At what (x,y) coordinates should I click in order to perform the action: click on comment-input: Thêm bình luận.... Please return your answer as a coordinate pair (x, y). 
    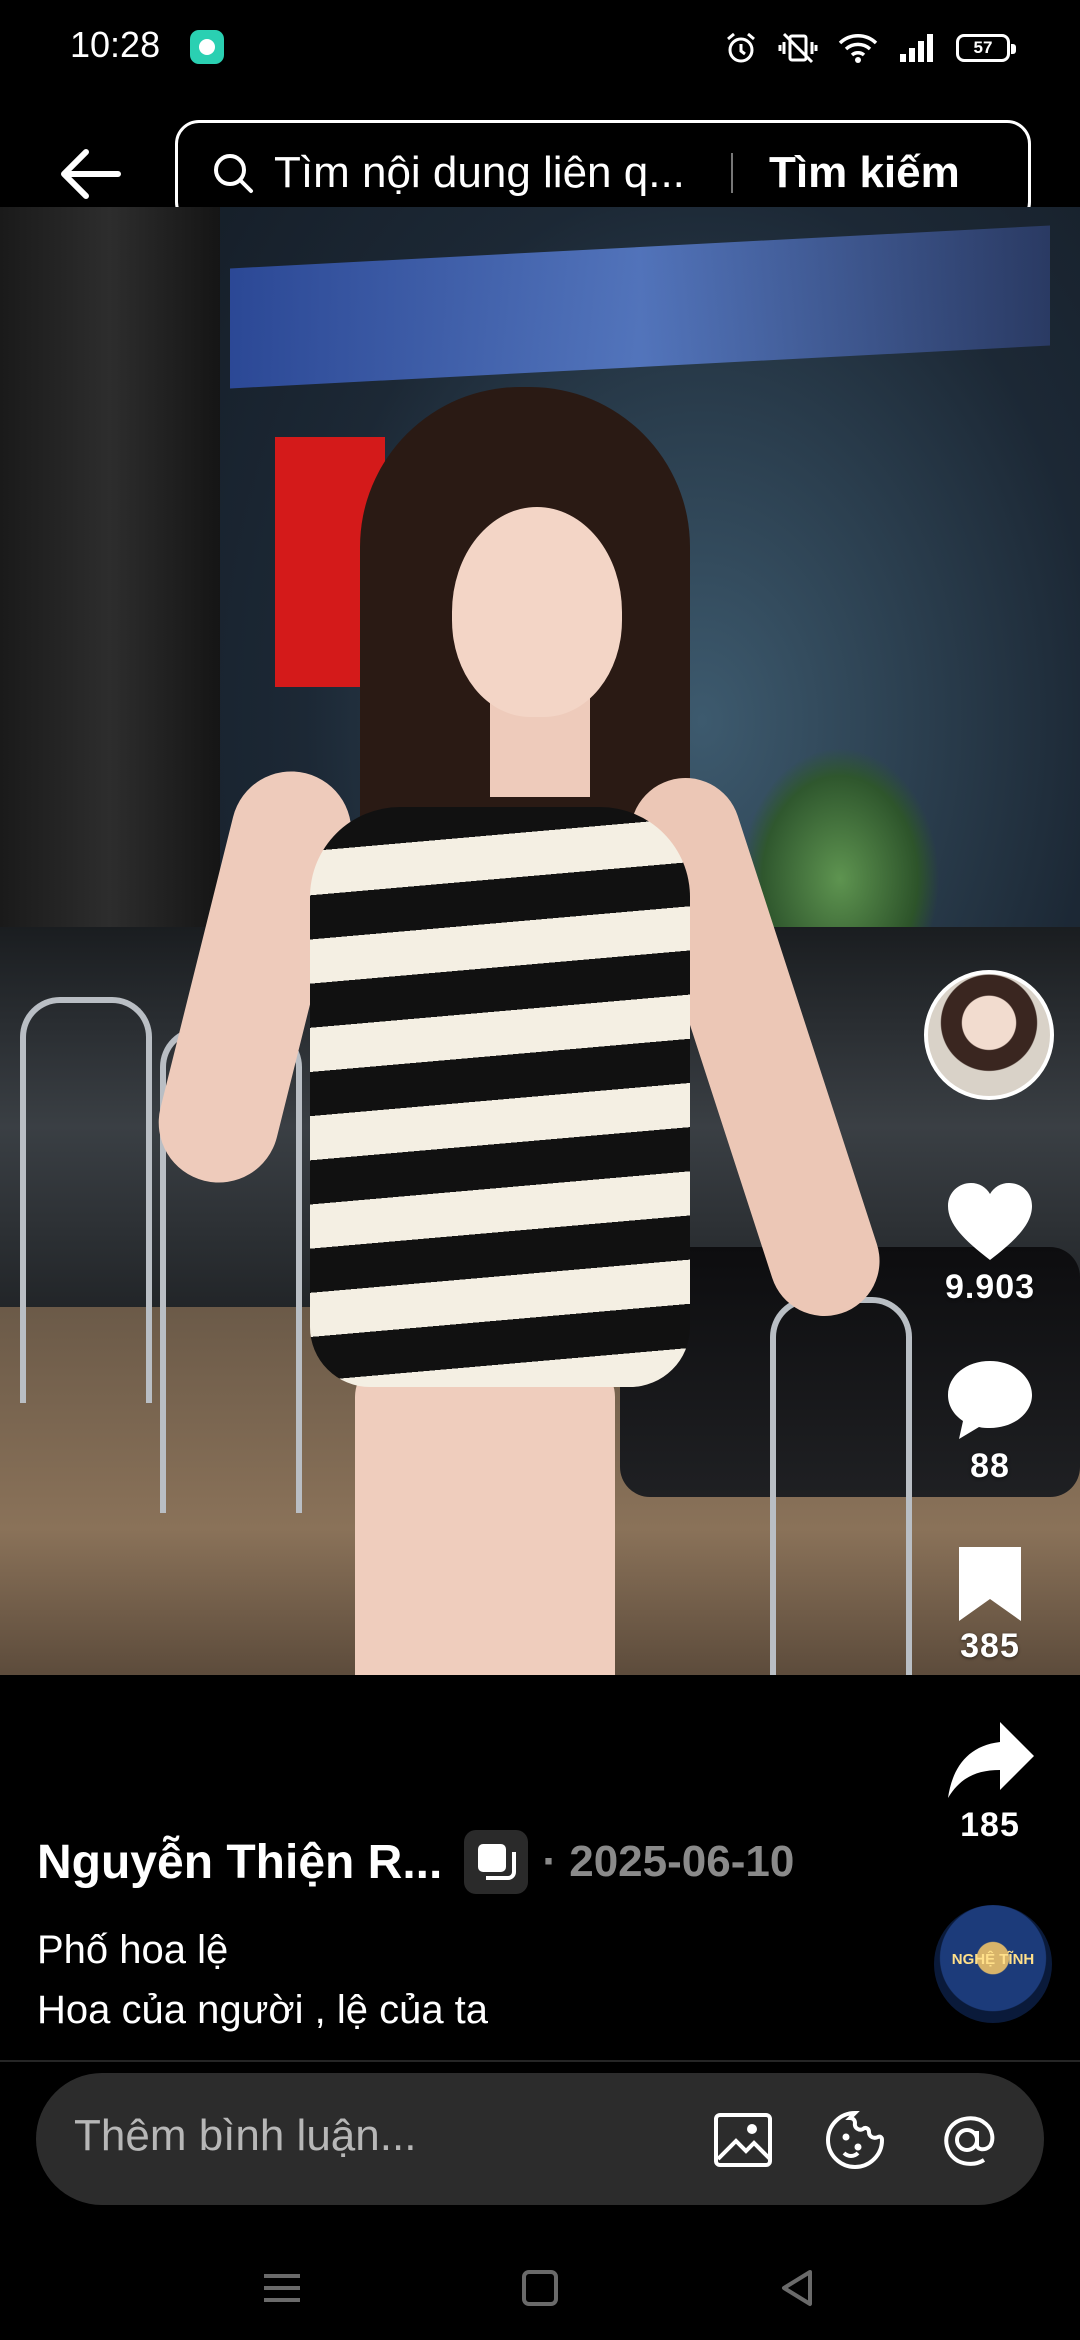
    Looking at the image, I should click on (245, 2136).